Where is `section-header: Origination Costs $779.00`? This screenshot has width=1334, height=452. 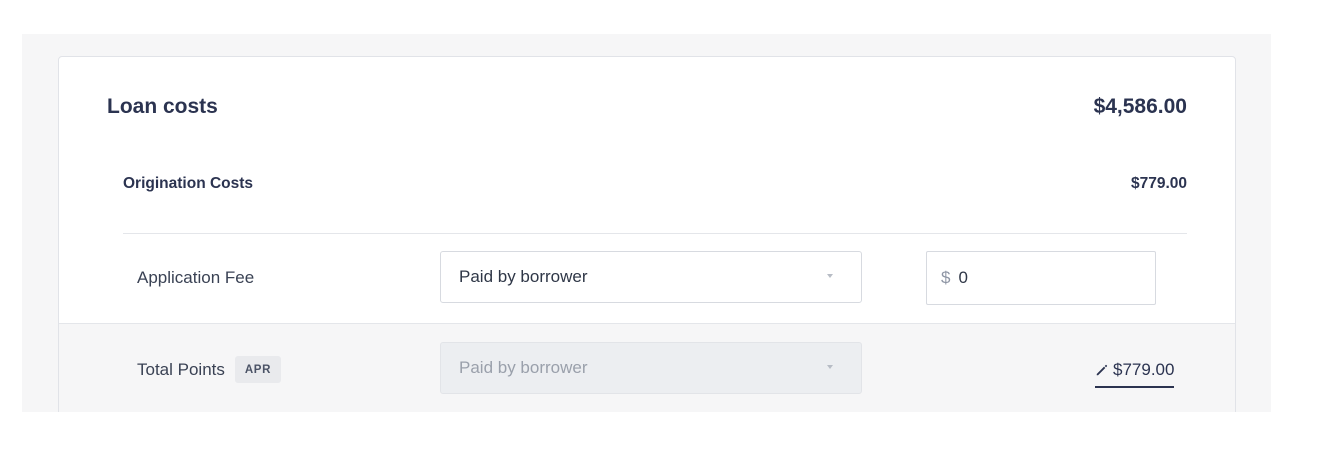 section-header: Origination Costs $779.00 is located at coordinates (655, 184).